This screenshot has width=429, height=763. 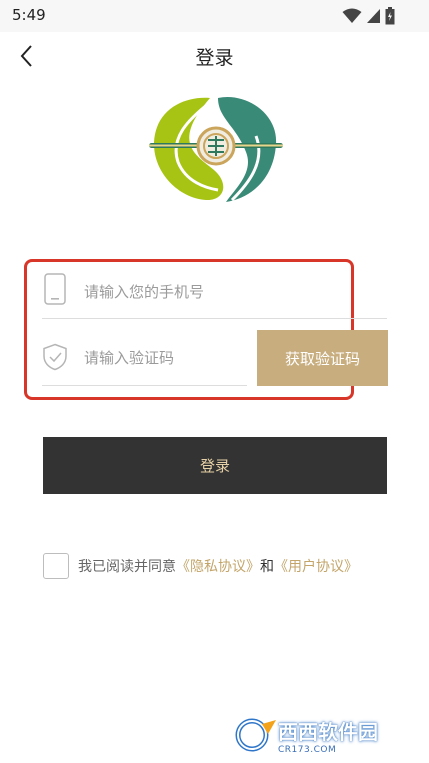 I want to click on phone-icon, so click(x=55, y=289).